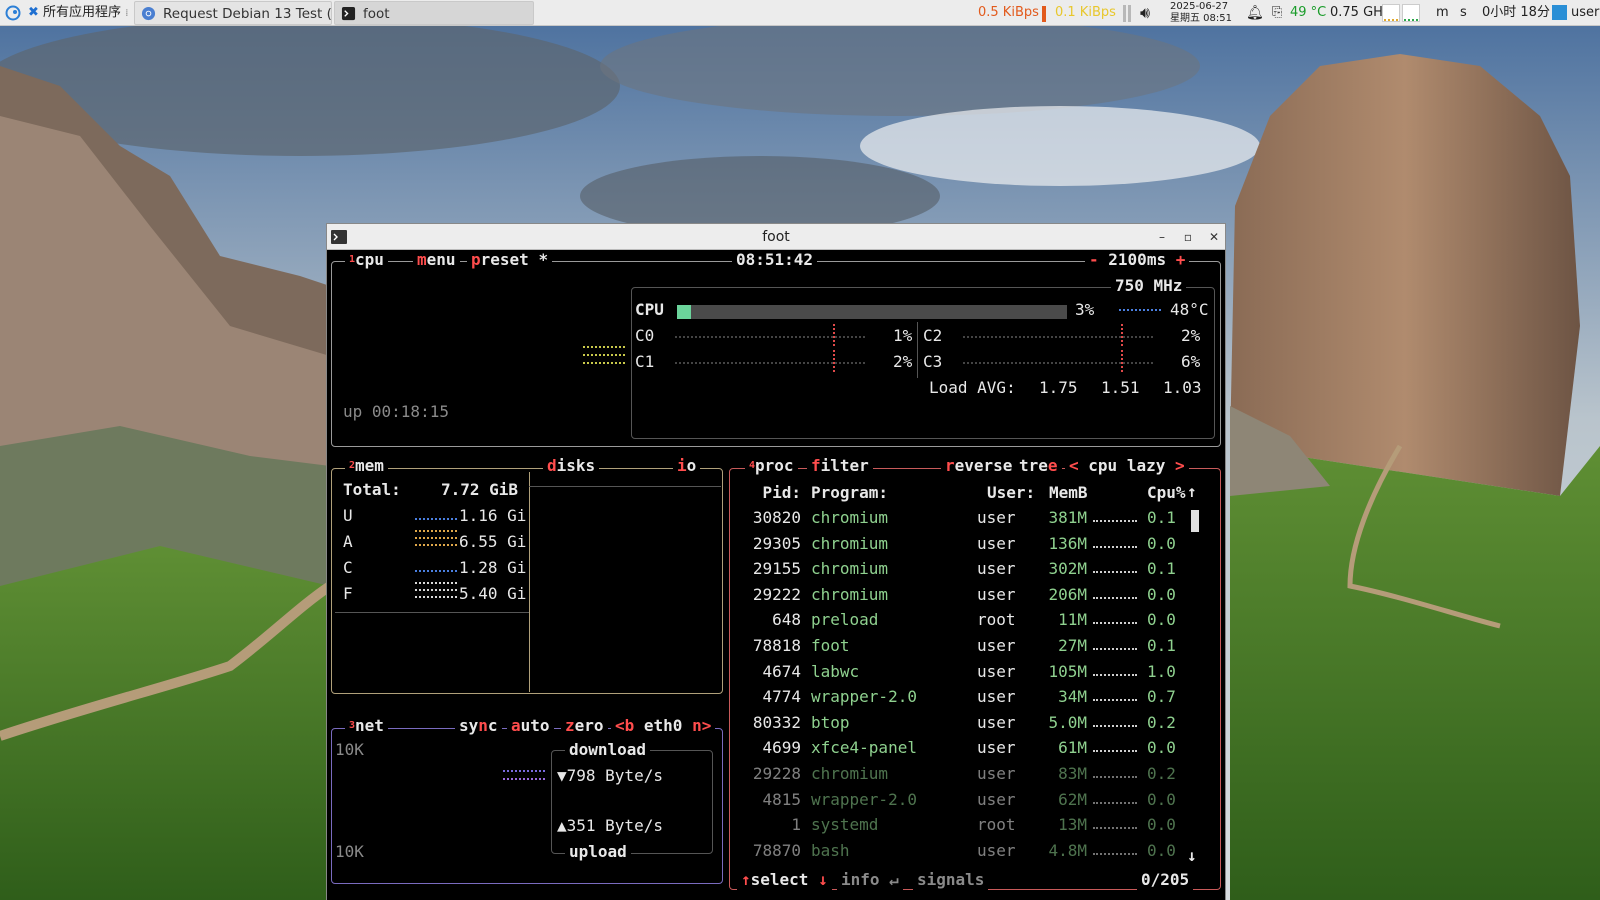 This screenshot has width=1600, height=900. What do you see at coordinates (1145, 13) in the screenshot?
I see `volume-icon: 🔊︎` at bounding box center [1145, 13].